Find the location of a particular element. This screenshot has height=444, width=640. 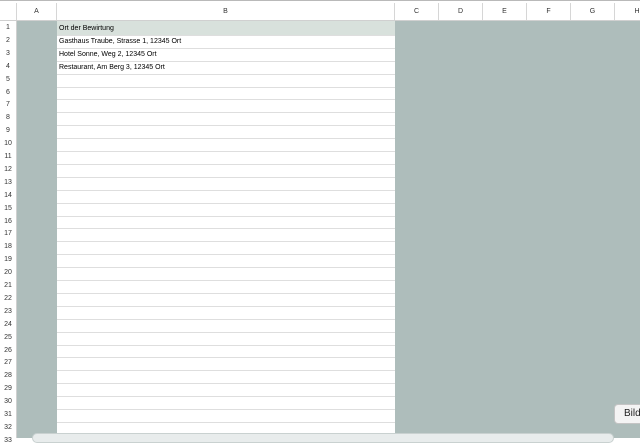

column-a-cells is located at coordinates (37, 229).